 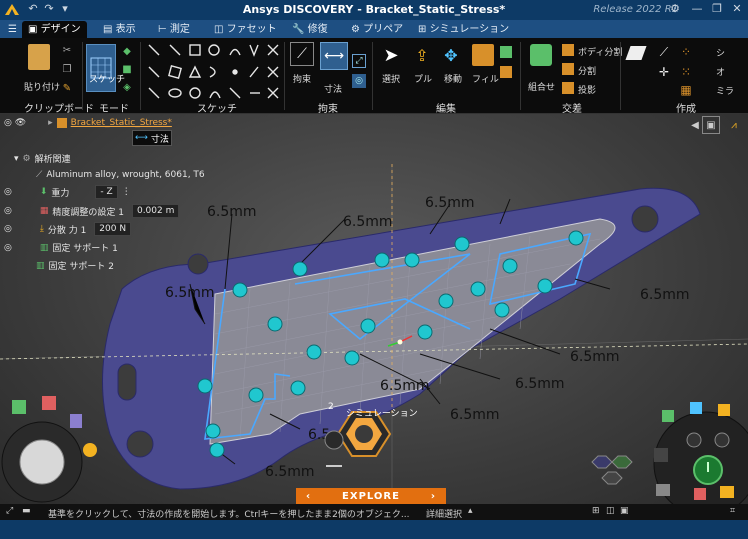 What do you see at coordinates (54, 29) in the screenshot?
I see `tab-design: ▣ デザイン` at bounding box center [54, 29].